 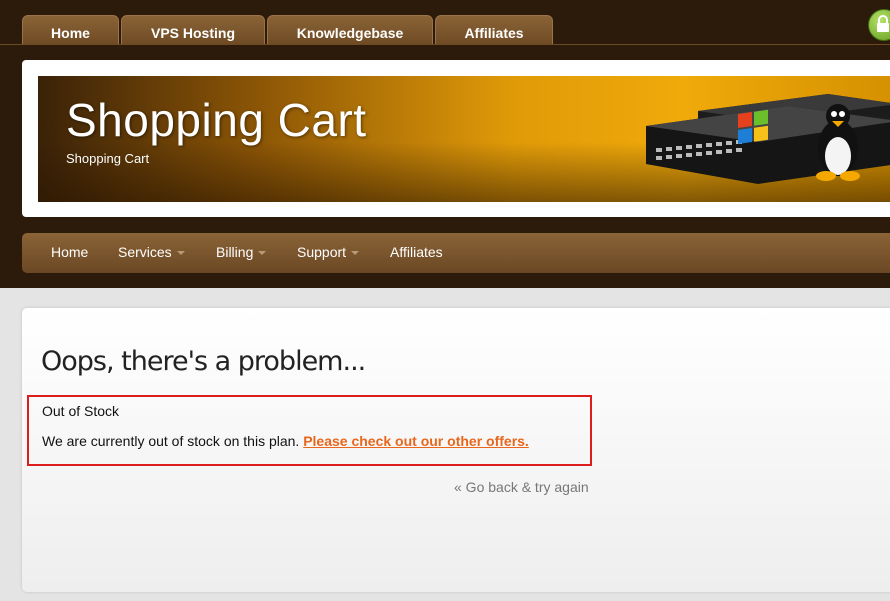 I want to click on top-tab-home: Home, so click(x=70, y=30).